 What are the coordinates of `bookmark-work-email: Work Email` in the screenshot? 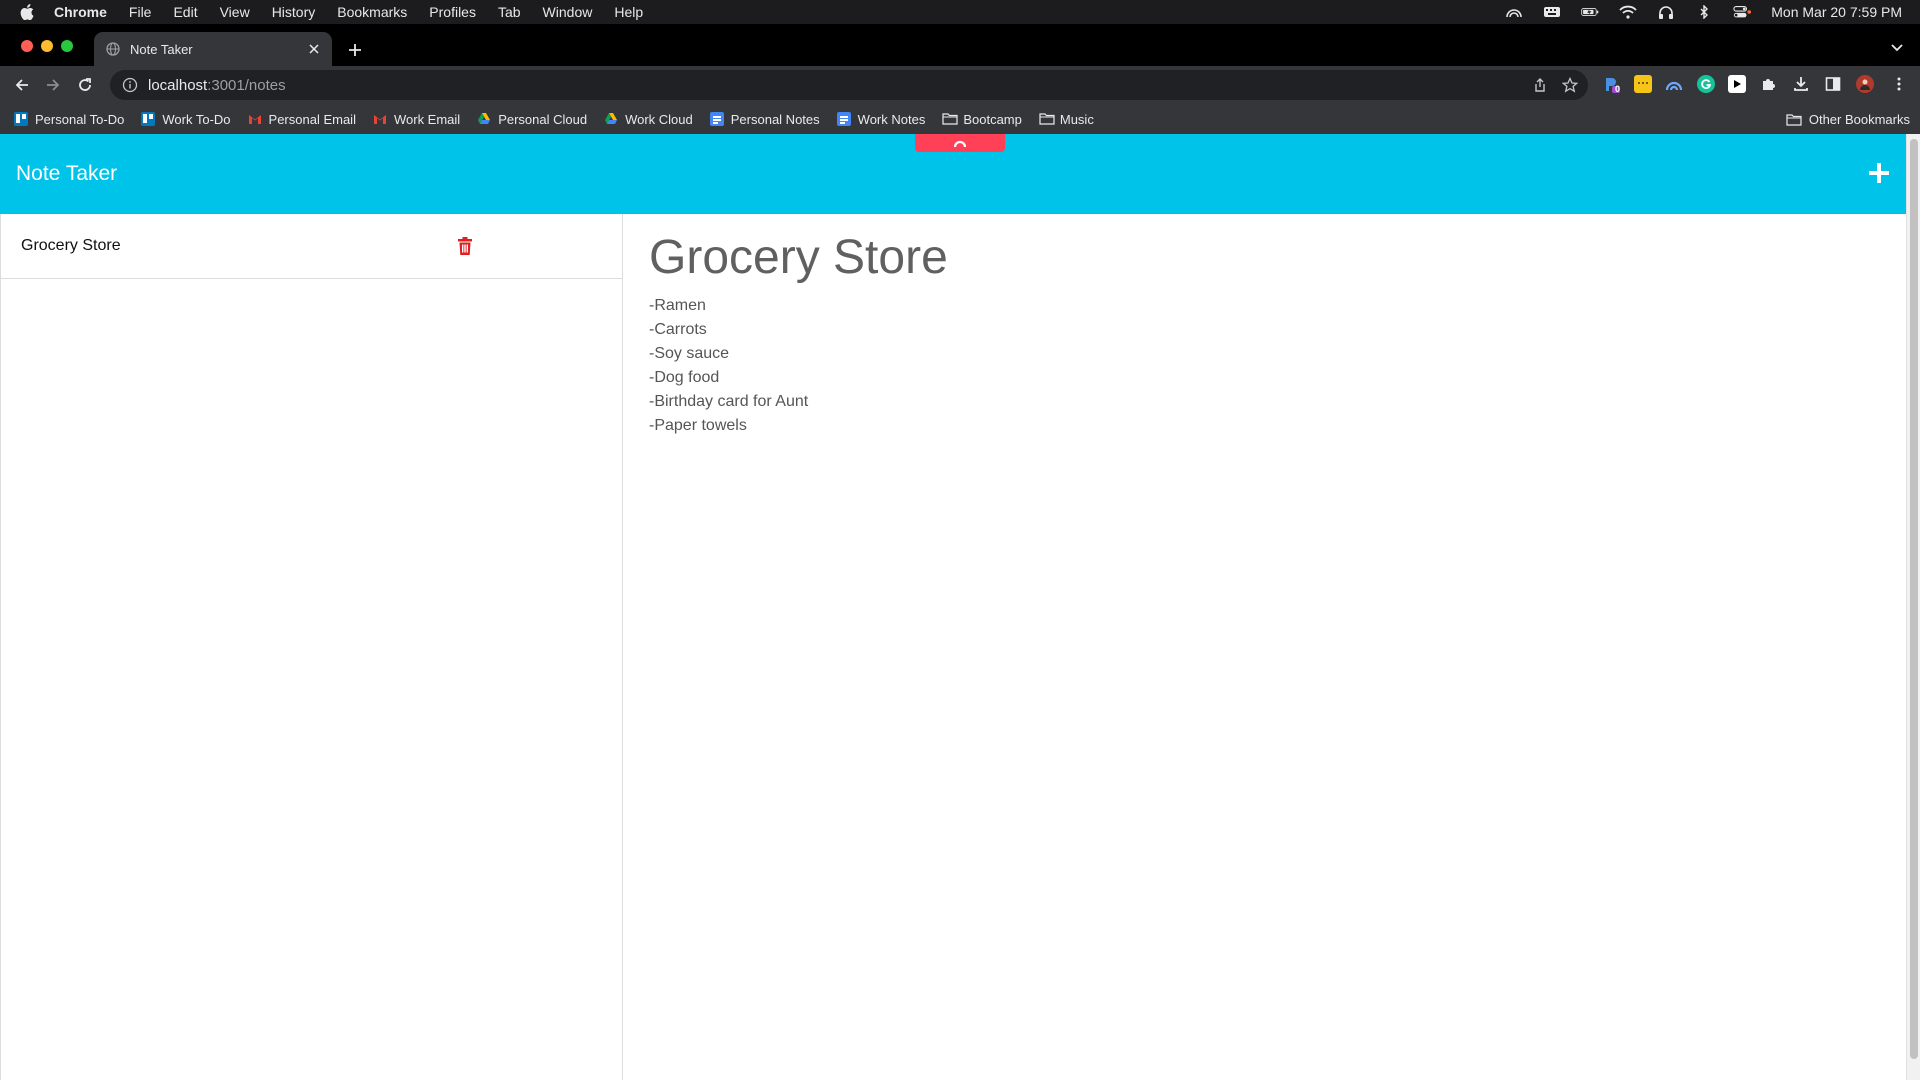 It's located at (416, 119).